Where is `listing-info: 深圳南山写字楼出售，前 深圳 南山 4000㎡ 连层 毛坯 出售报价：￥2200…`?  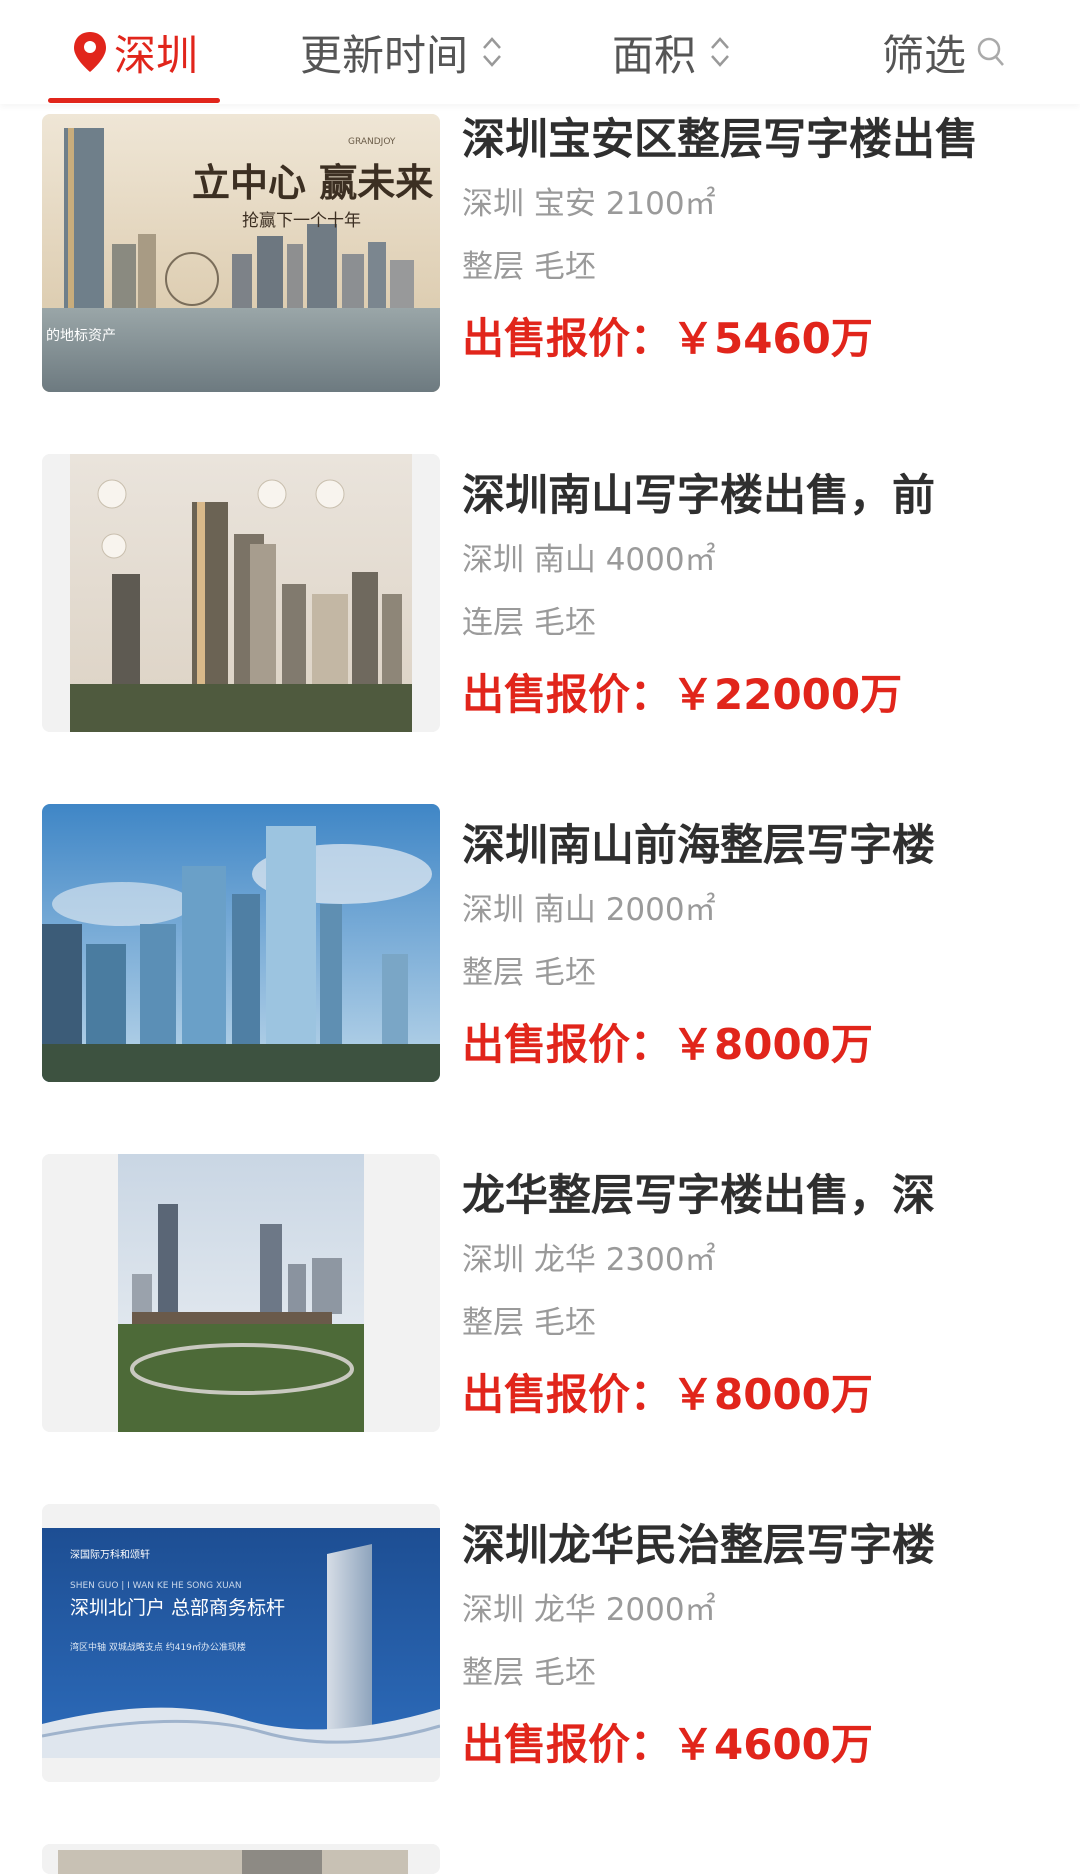 listing-info: 深圳南山写字楼出售，前 深圳 南山 4000㎡ 连层 毛坯 出售报价：￥2200… is located at coordinates (756, 595).